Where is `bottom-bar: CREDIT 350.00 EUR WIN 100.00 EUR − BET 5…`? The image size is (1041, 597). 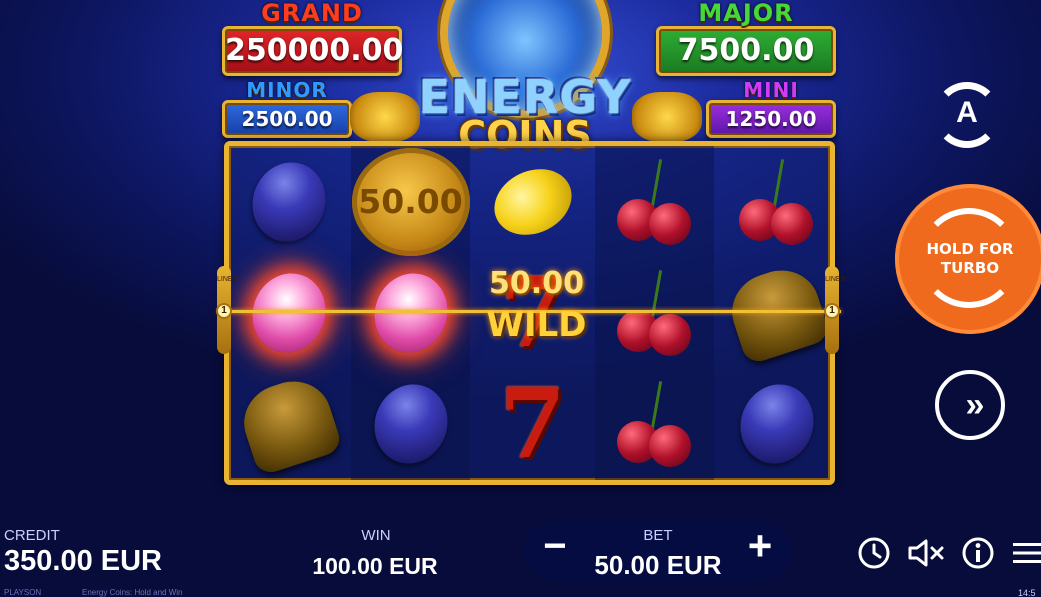
bottom-bar: CREDIT 350.00 EUR WIN 100.00 EUR − BET 5… is located at coordinates (520, 557).